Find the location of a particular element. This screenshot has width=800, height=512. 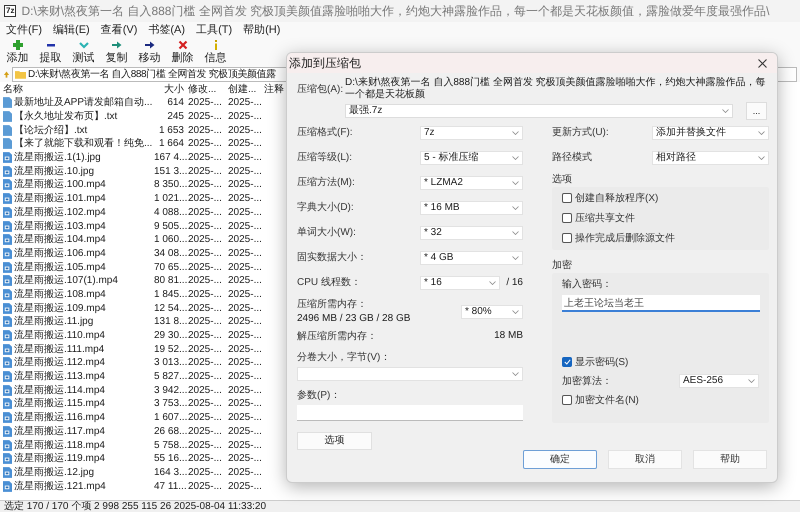

archive-name-combo: 最强.7z is located at coordinates (539, 111).